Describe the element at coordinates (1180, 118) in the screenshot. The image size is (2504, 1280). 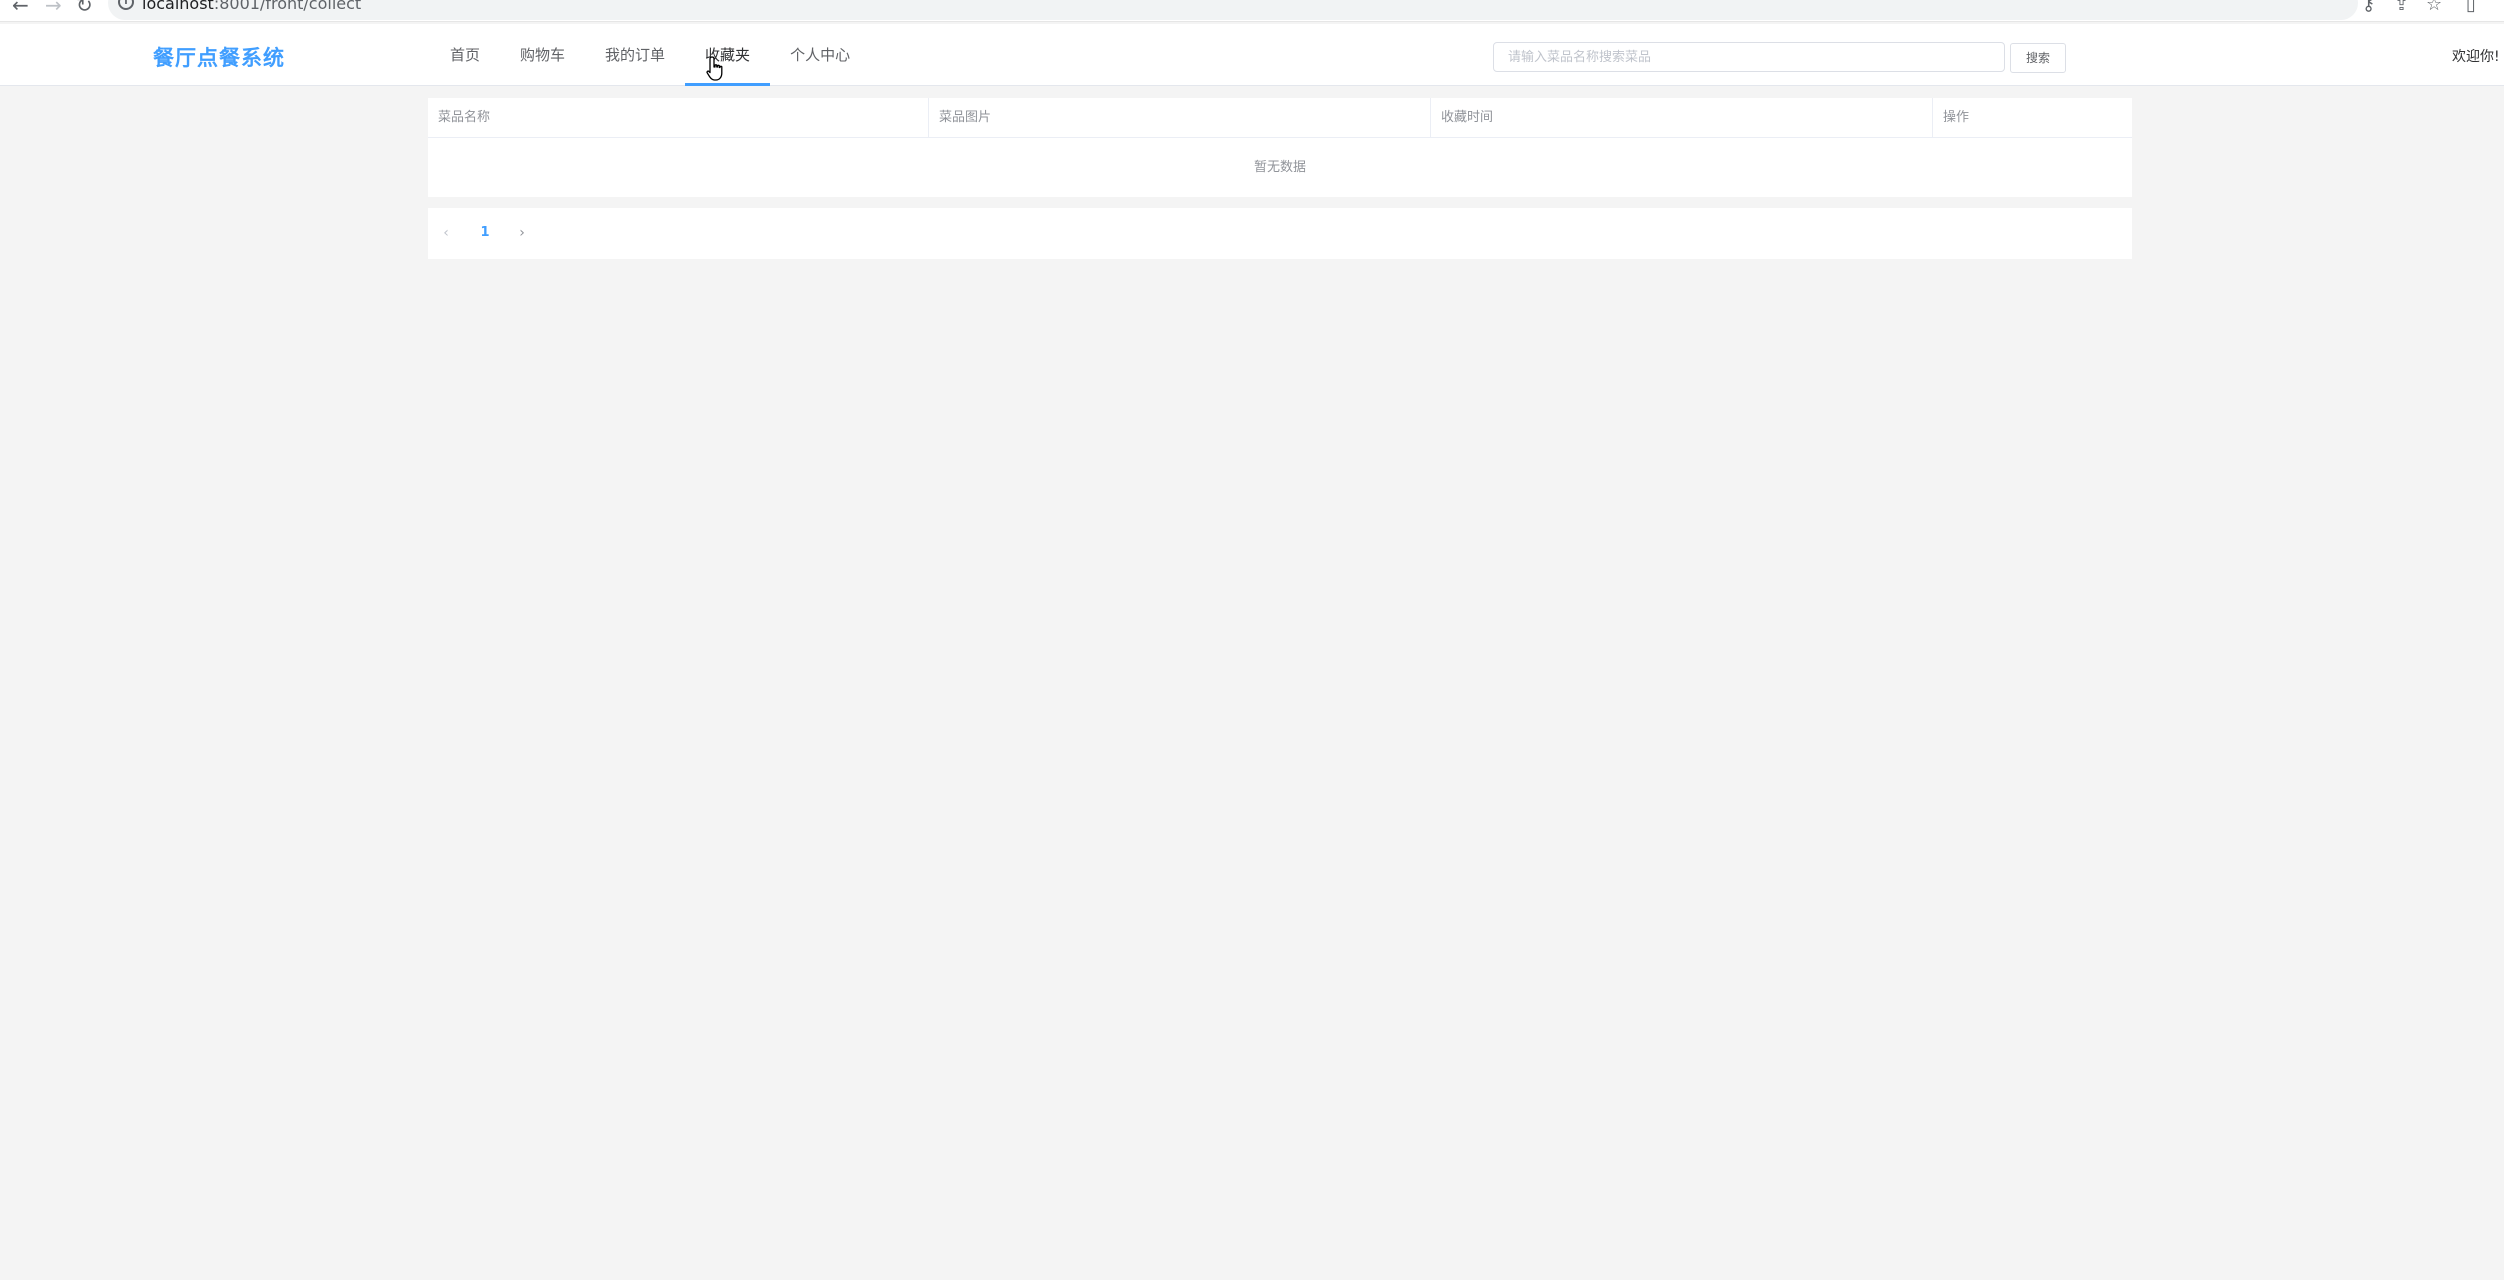
I see `column-header-dish-image: 菜品图片` at that location.